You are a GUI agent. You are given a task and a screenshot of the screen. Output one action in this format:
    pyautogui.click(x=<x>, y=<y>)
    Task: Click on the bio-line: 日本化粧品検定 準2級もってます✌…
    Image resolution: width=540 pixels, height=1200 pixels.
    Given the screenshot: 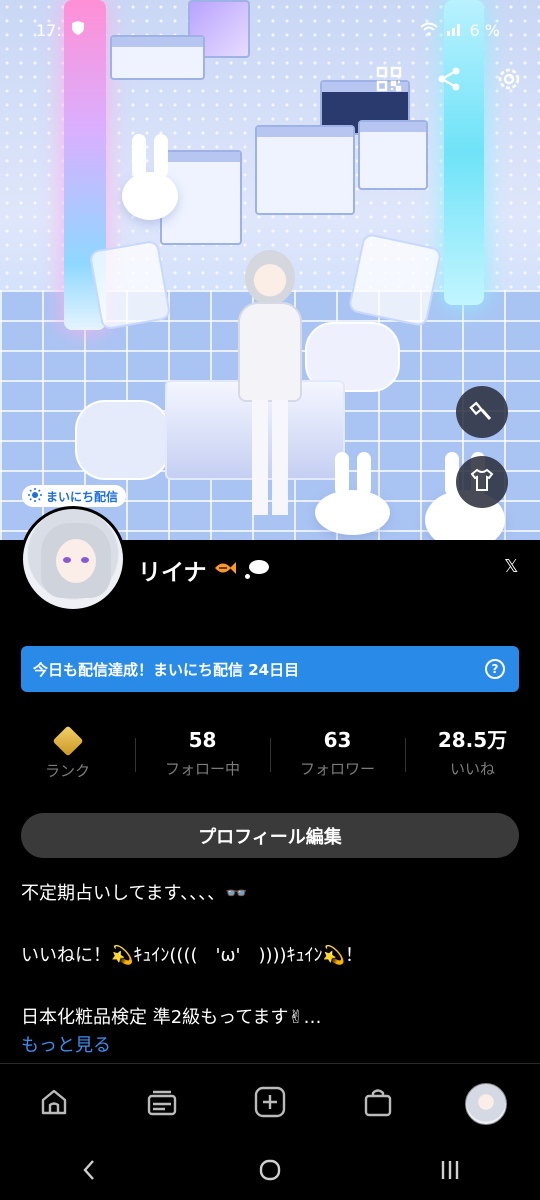 What is the action you would take?
    pyautogui.click(x=171, y=1017)
    